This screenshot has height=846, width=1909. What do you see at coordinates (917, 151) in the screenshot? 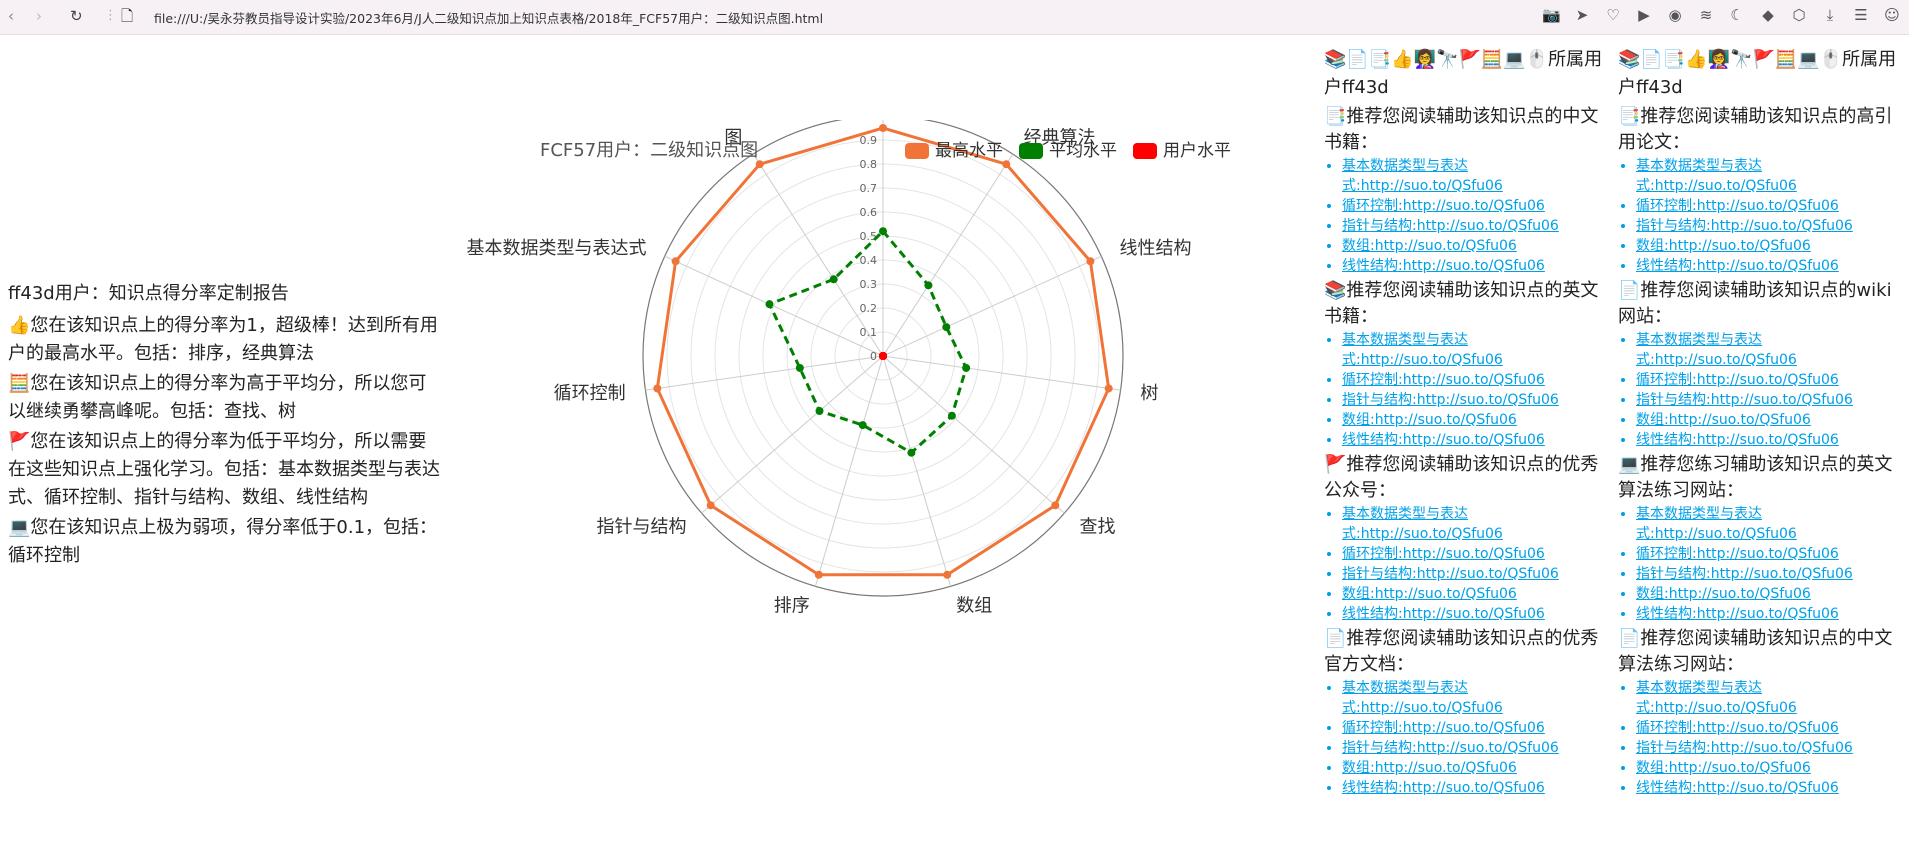
I see `legend-swatch` at bounding box center [917, 151].